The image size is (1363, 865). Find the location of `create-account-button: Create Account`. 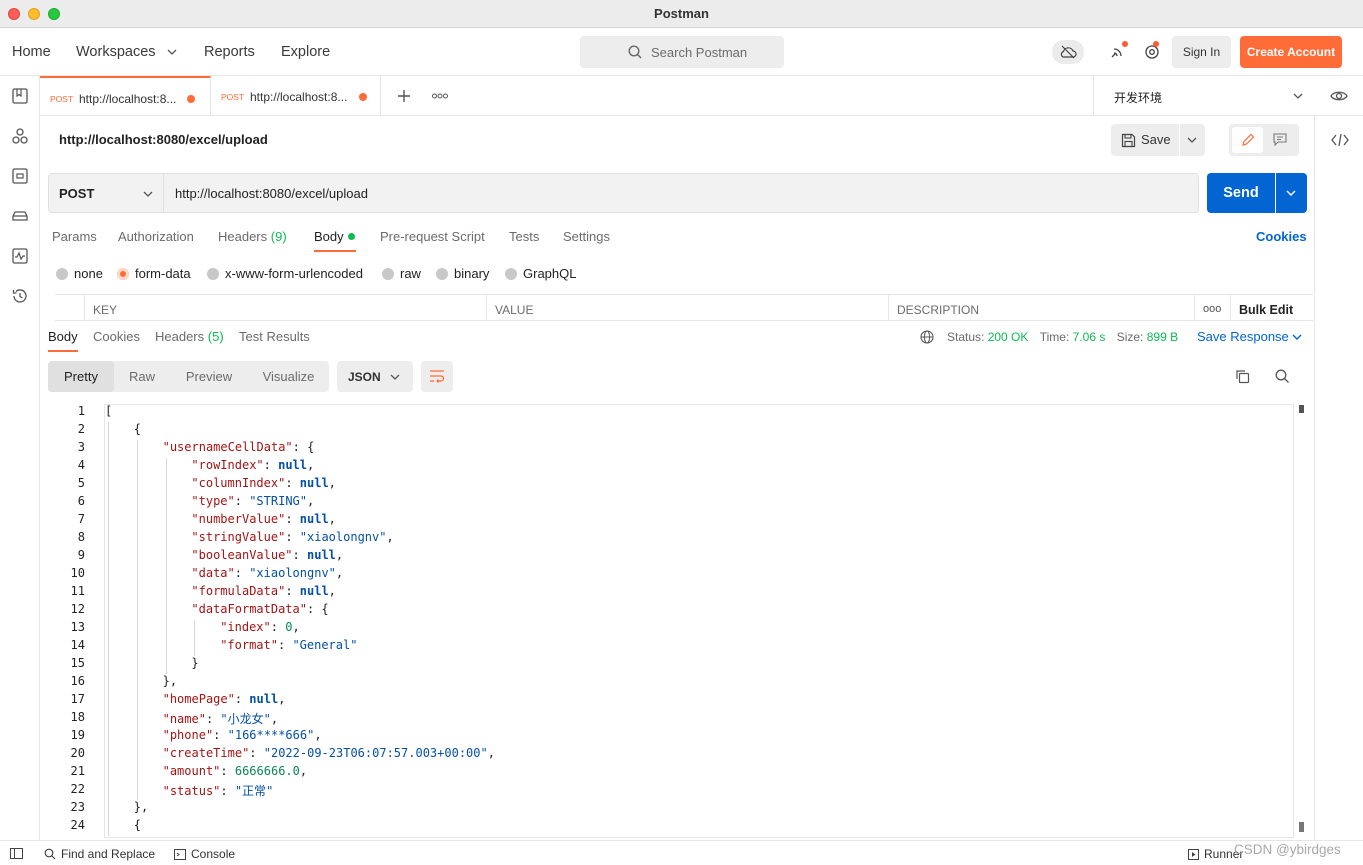

create-account-button: Create Account is located at coordinates (1291, 52).